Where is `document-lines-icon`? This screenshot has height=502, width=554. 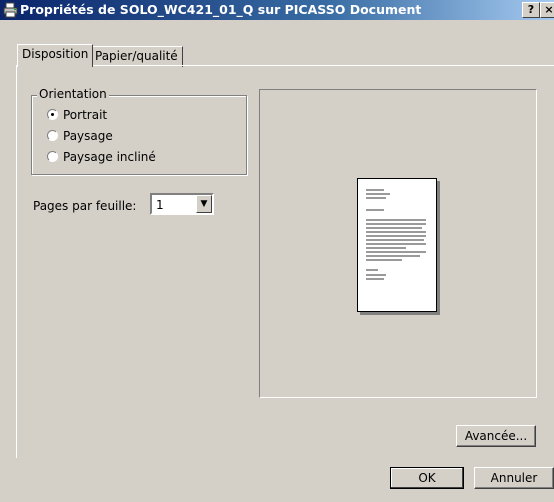 document-lines-icon is located at coordinates (396, 234).